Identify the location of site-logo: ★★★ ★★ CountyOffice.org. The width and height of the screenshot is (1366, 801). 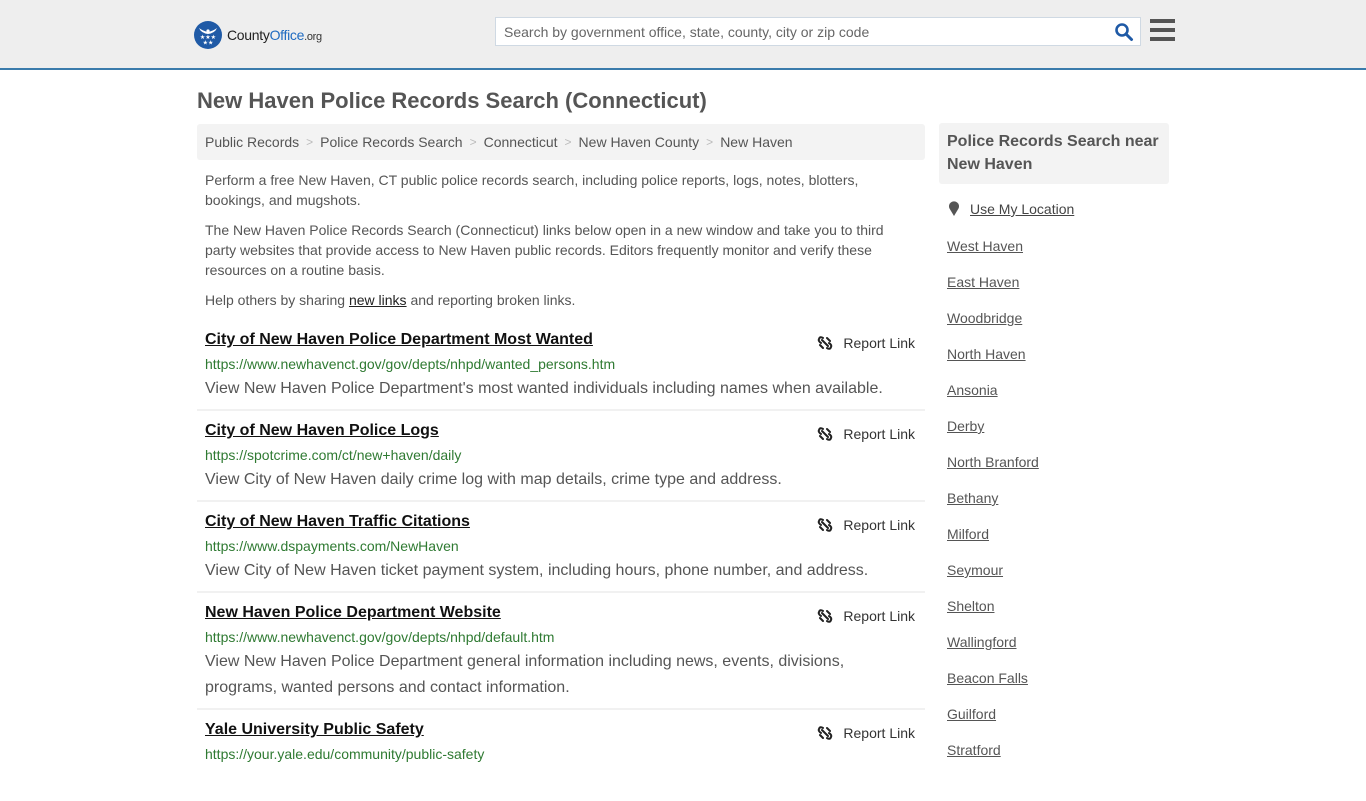
(258, 35).